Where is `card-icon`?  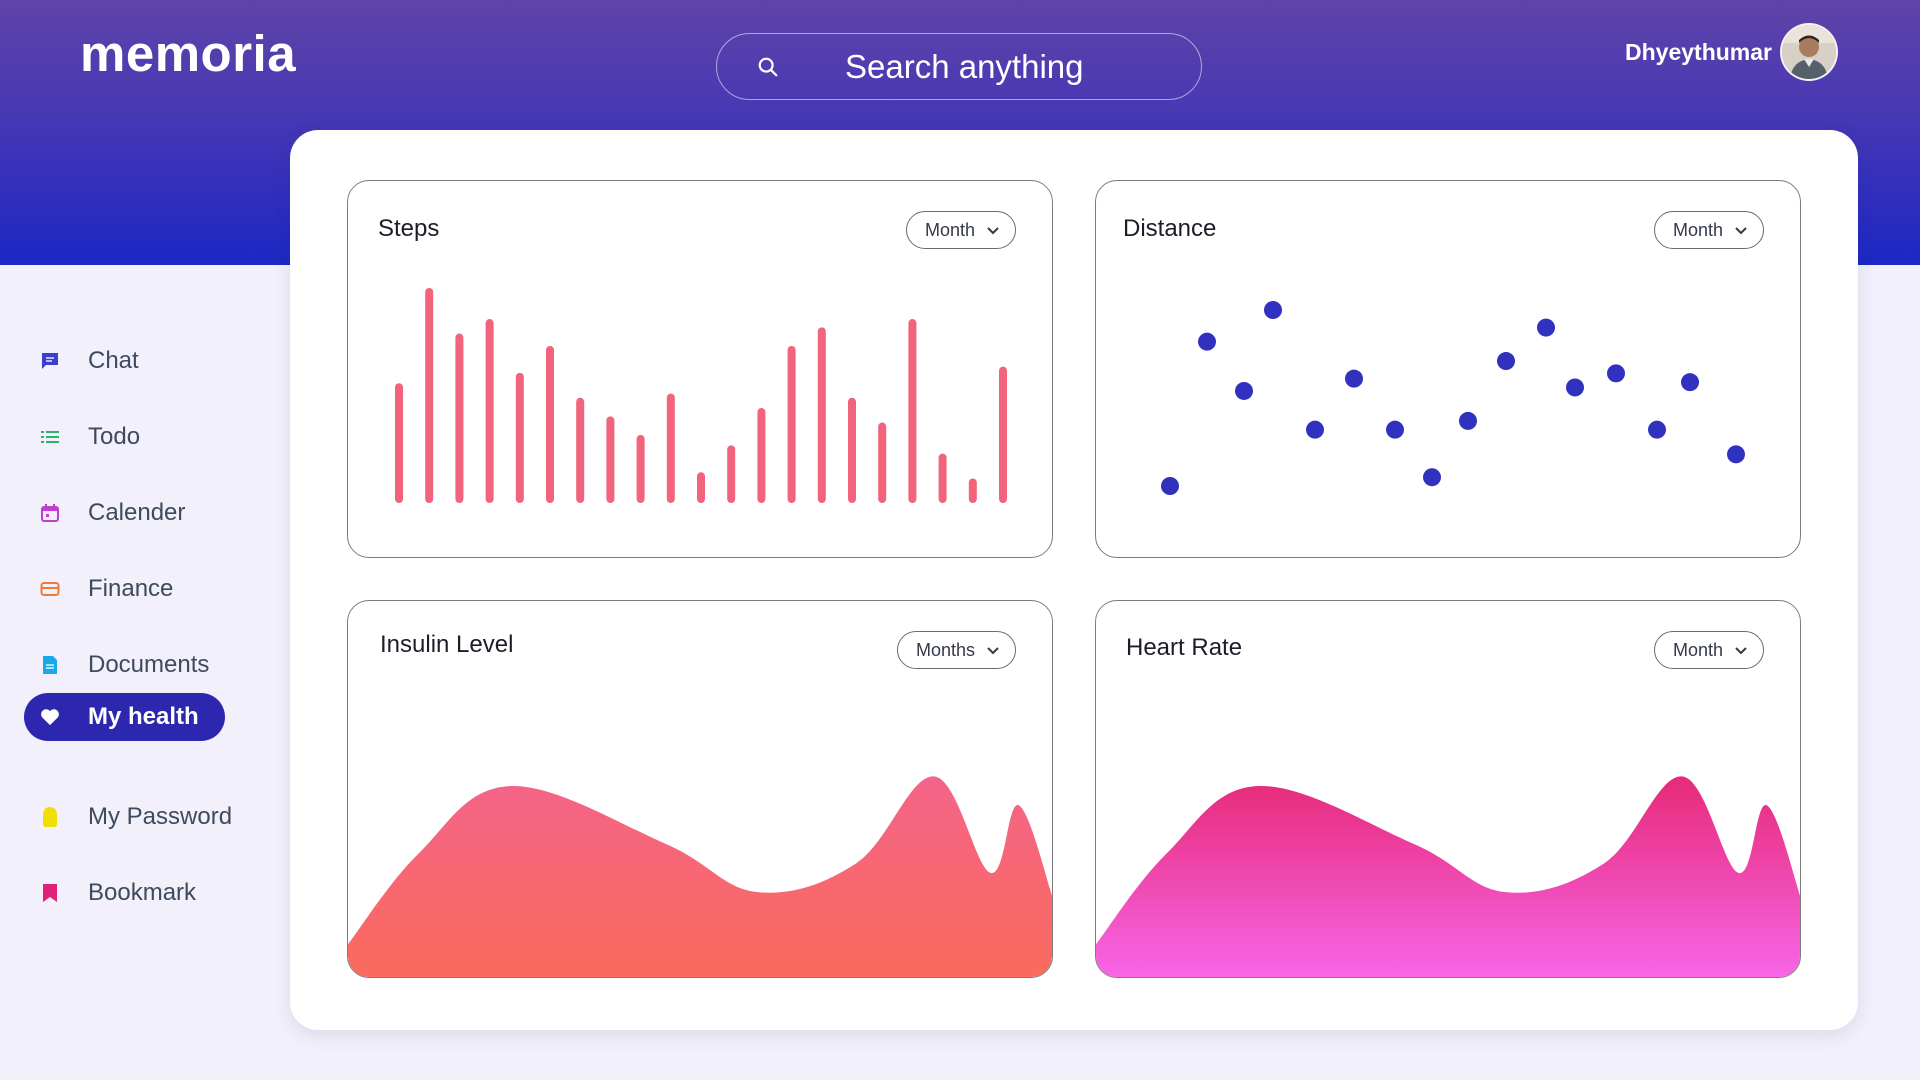 card-icon is located at coordinates (50, 589).